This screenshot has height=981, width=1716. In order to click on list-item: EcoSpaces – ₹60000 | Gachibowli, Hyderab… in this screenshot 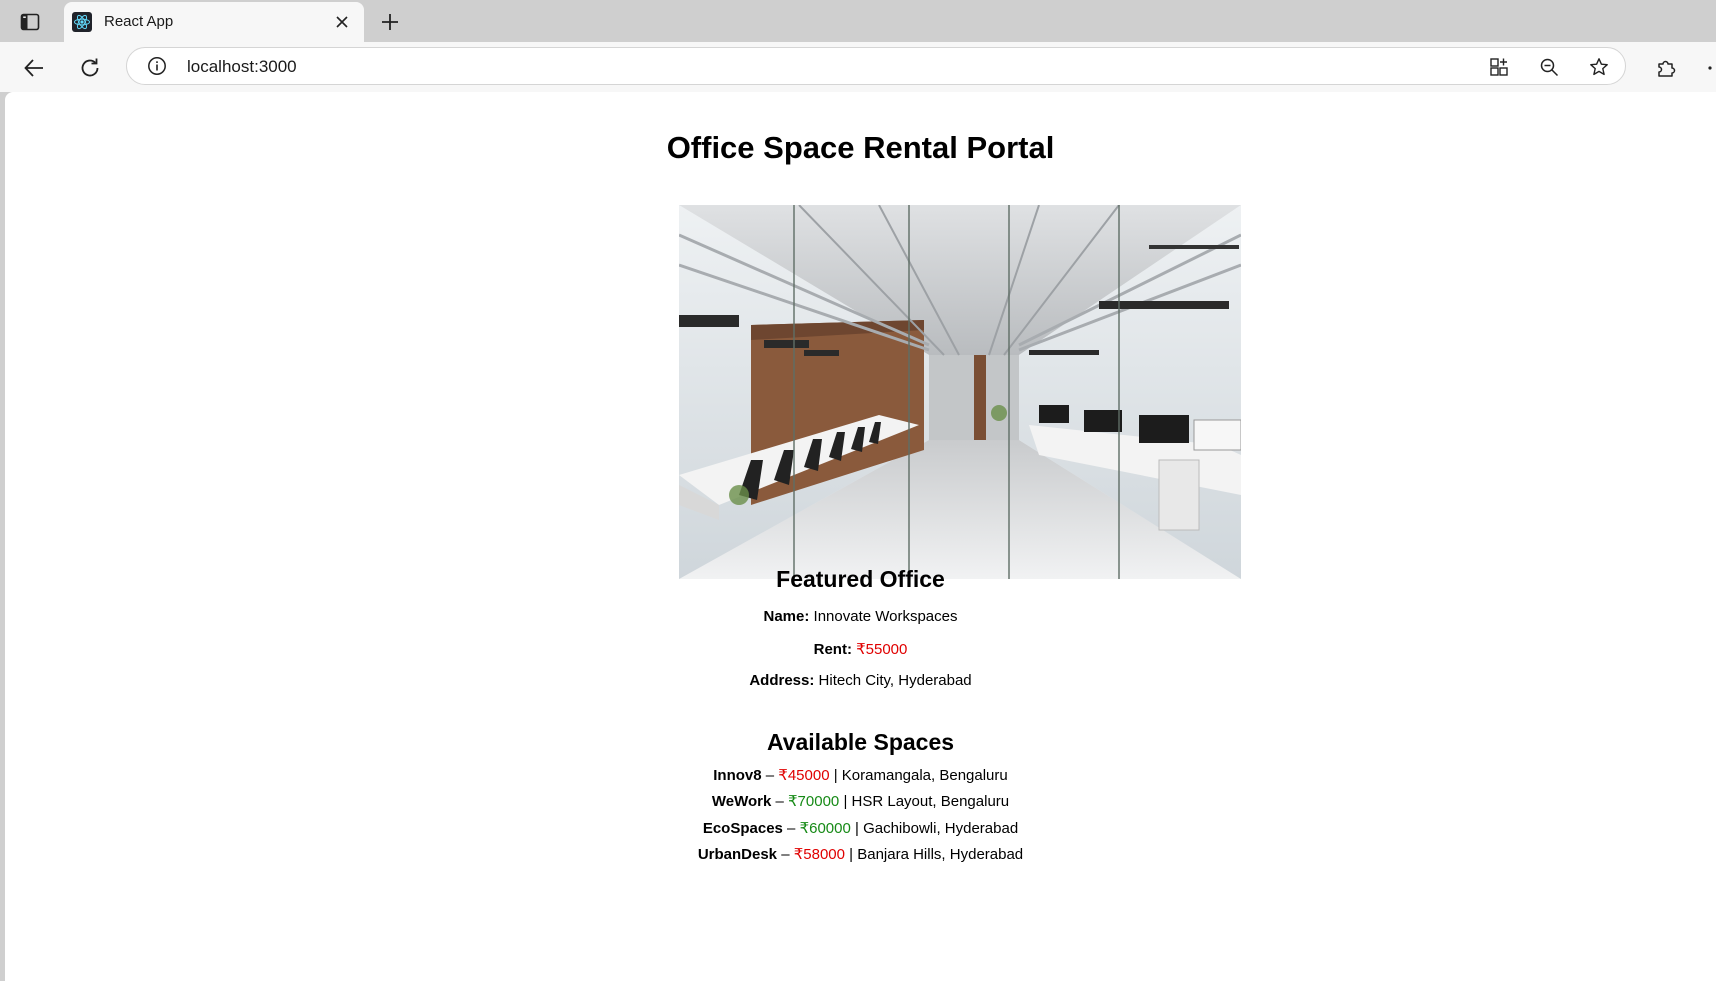, I will do `click(860, 828)`.